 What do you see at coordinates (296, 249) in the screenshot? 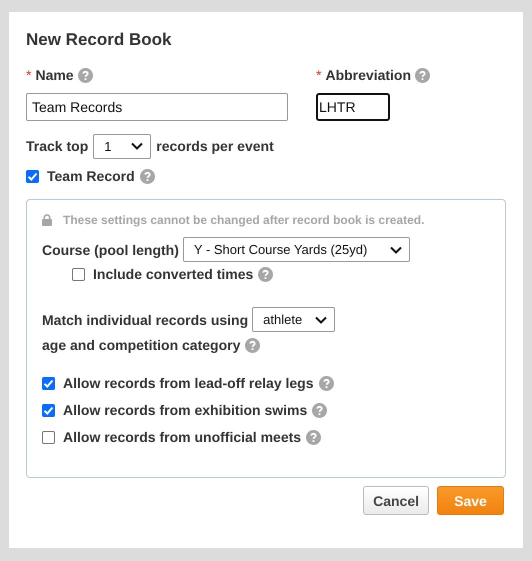
I see `dropdown: Y - Short Course Yards (25yd)` at bounding box center [296, 249].